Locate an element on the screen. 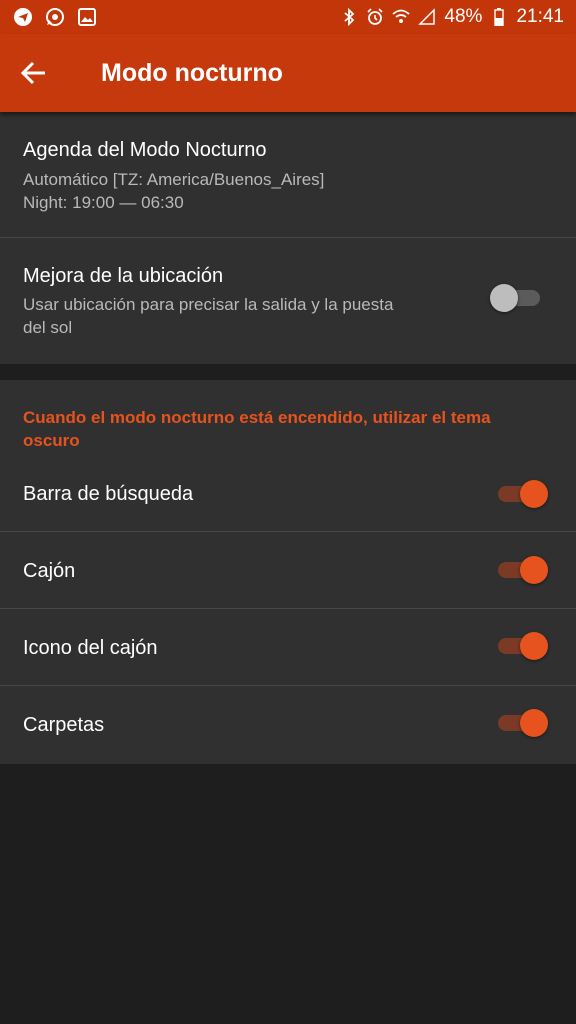  search-bar-toggle is located at coordinates (524, 494).